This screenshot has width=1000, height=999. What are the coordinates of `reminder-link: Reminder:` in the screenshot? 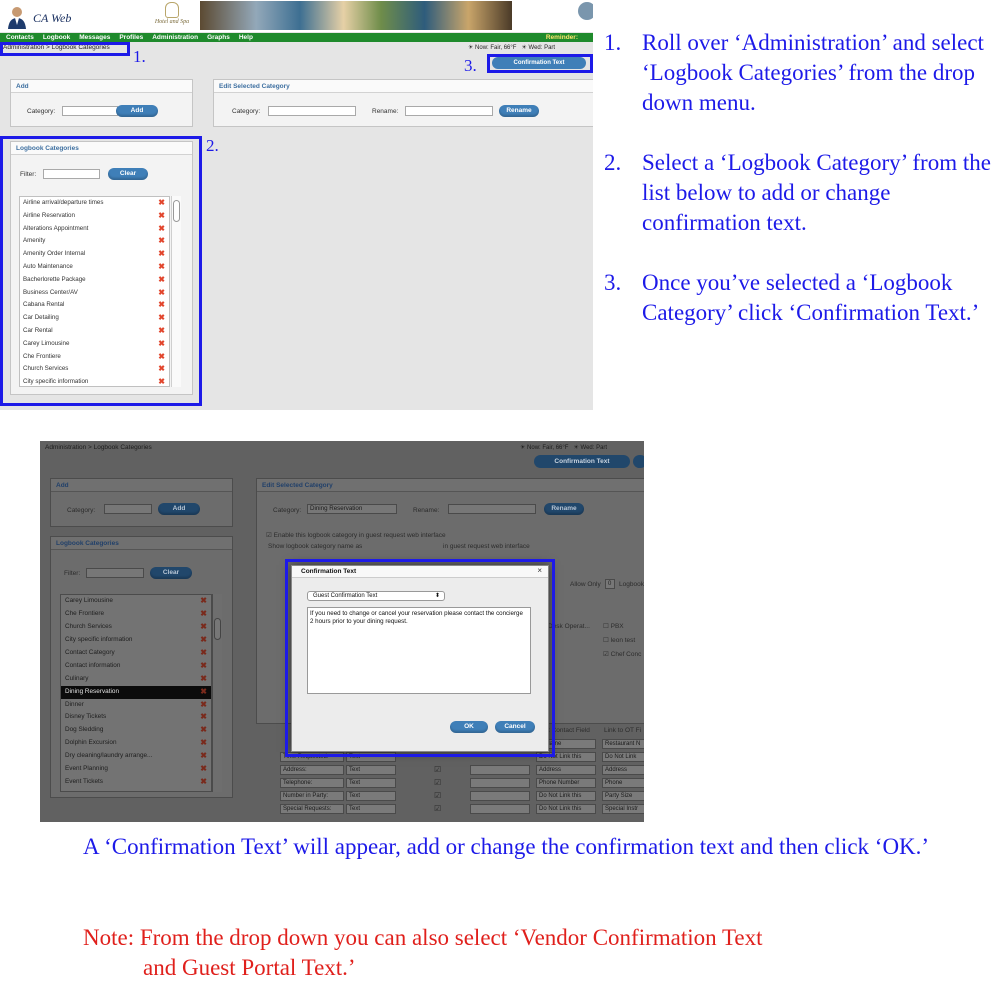 It's located at (562, 37).